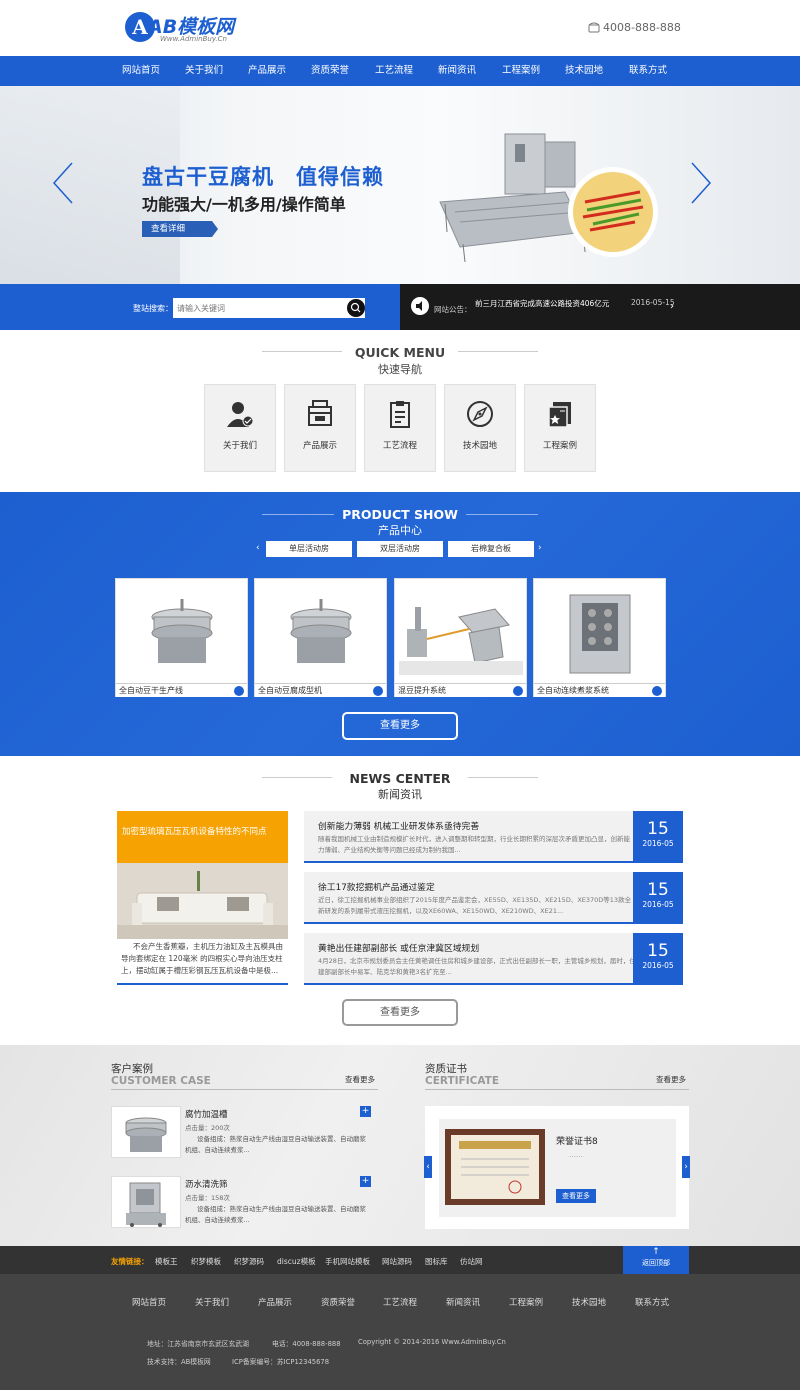 The width and height of the screenshot is (800, 1390). What do you see at coordinates (207, 1128) in the screenshot?
I see `case-views: 点击量：200次` at bounding box center [207, 1128].